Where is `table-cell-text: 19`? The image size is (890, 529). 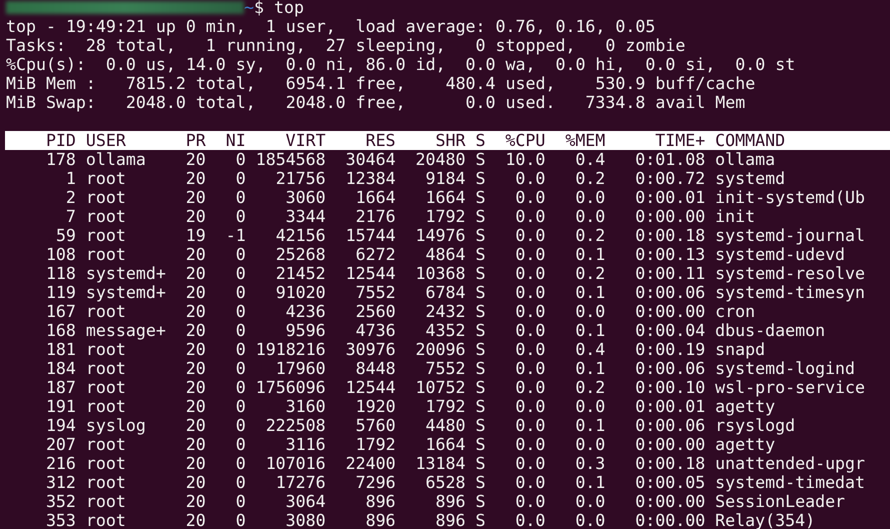 table-cell-text: 19 is located at coordinates (195, 235).